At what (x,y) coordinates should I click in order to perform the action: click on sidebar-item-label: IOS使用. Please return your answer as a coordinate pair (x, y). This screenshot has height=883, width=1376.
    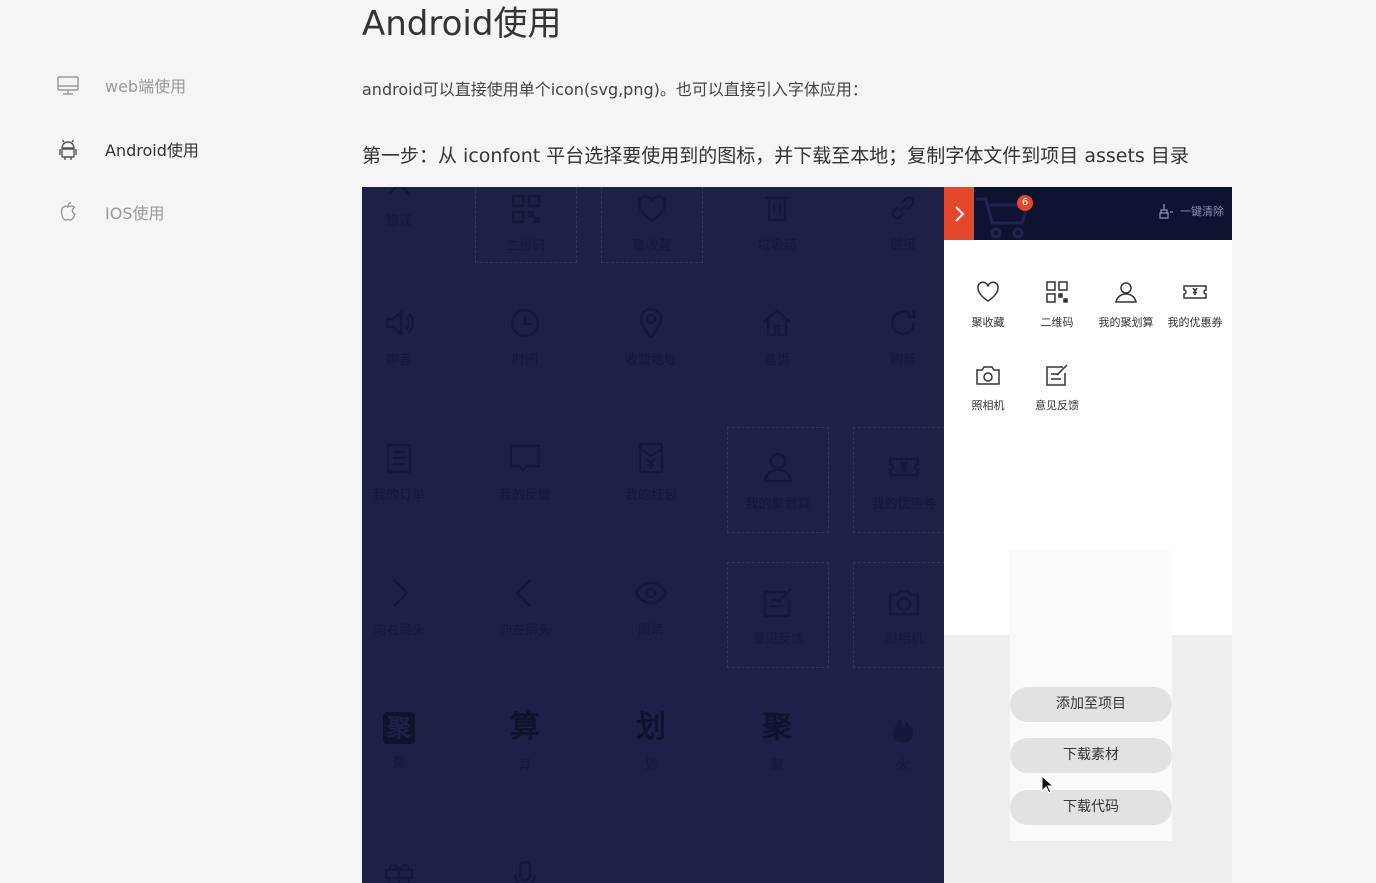
    Looking at the image, I should click on (135, 213).